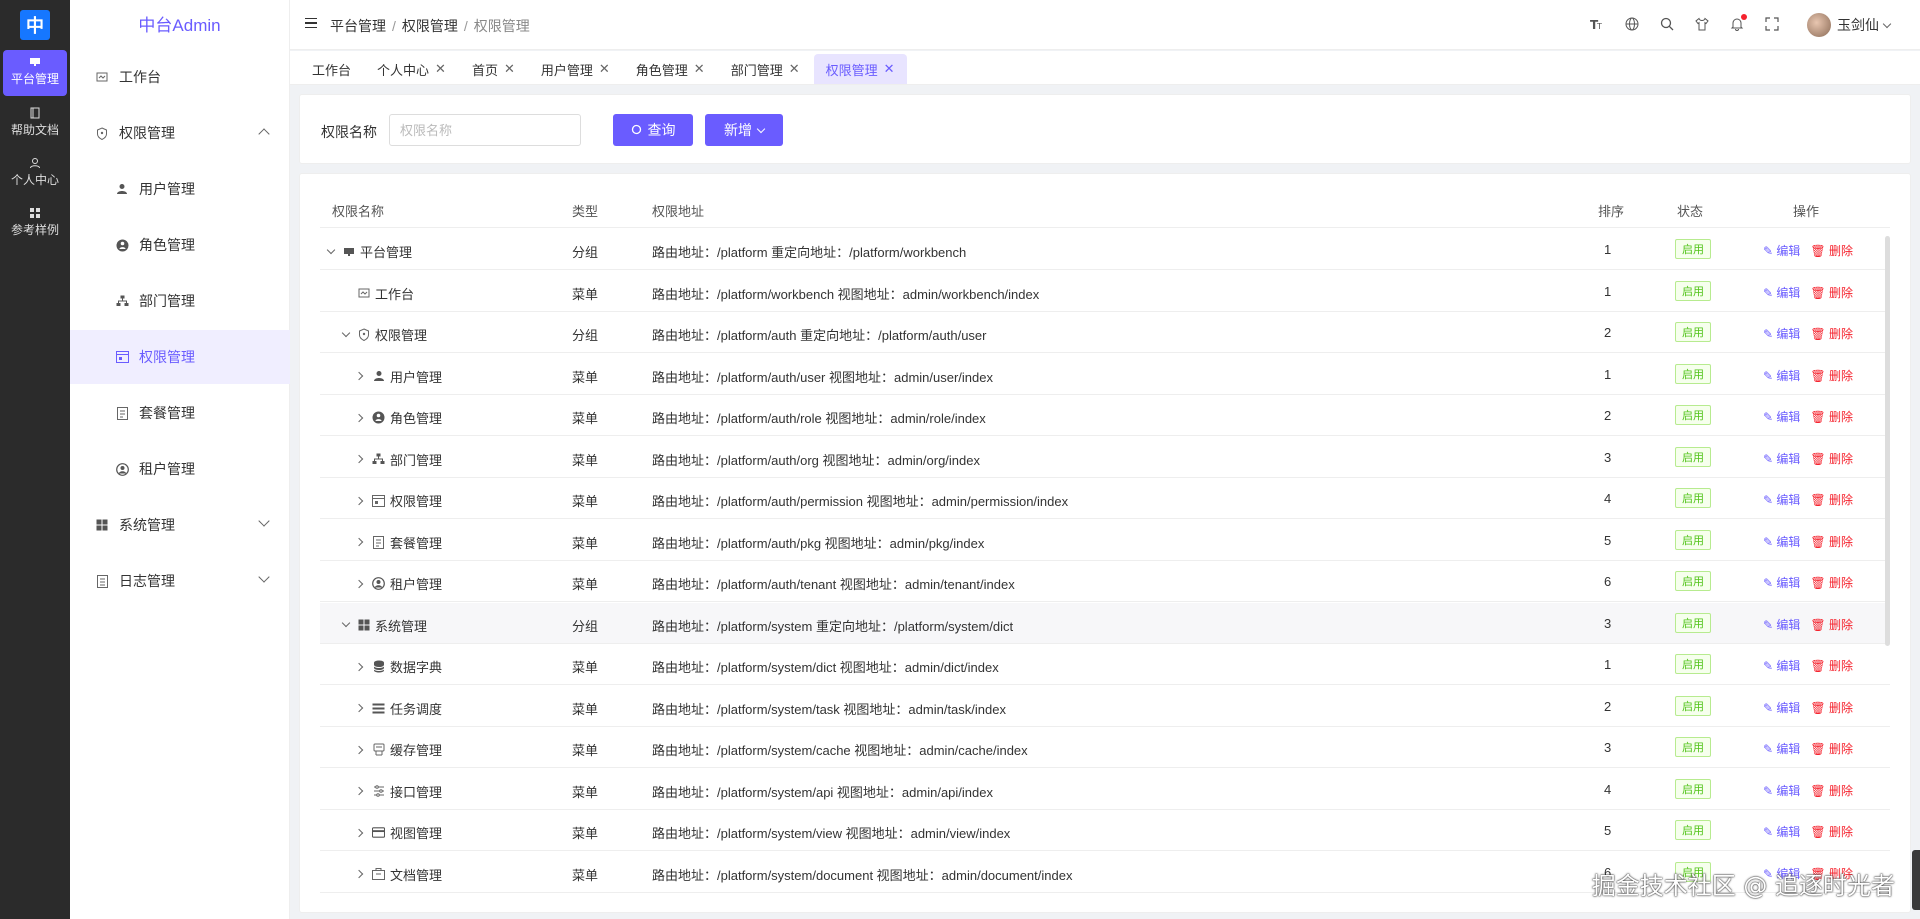  I want to click on breadcrumb-item: 平台管理, so click(358, 26).